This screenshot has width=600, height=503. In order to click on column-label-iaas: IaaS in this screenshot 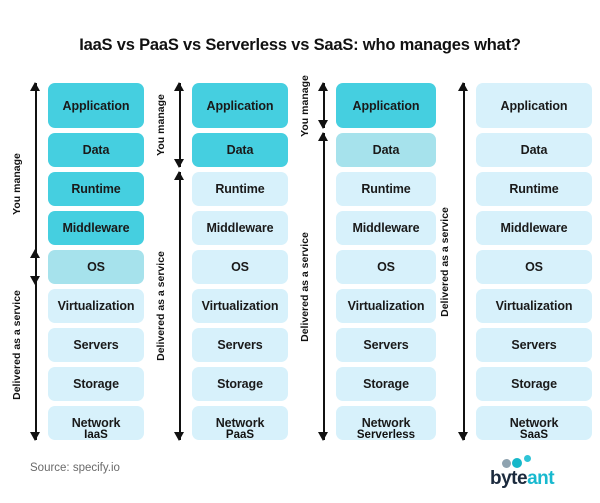, I will do `click(96, 435)`.